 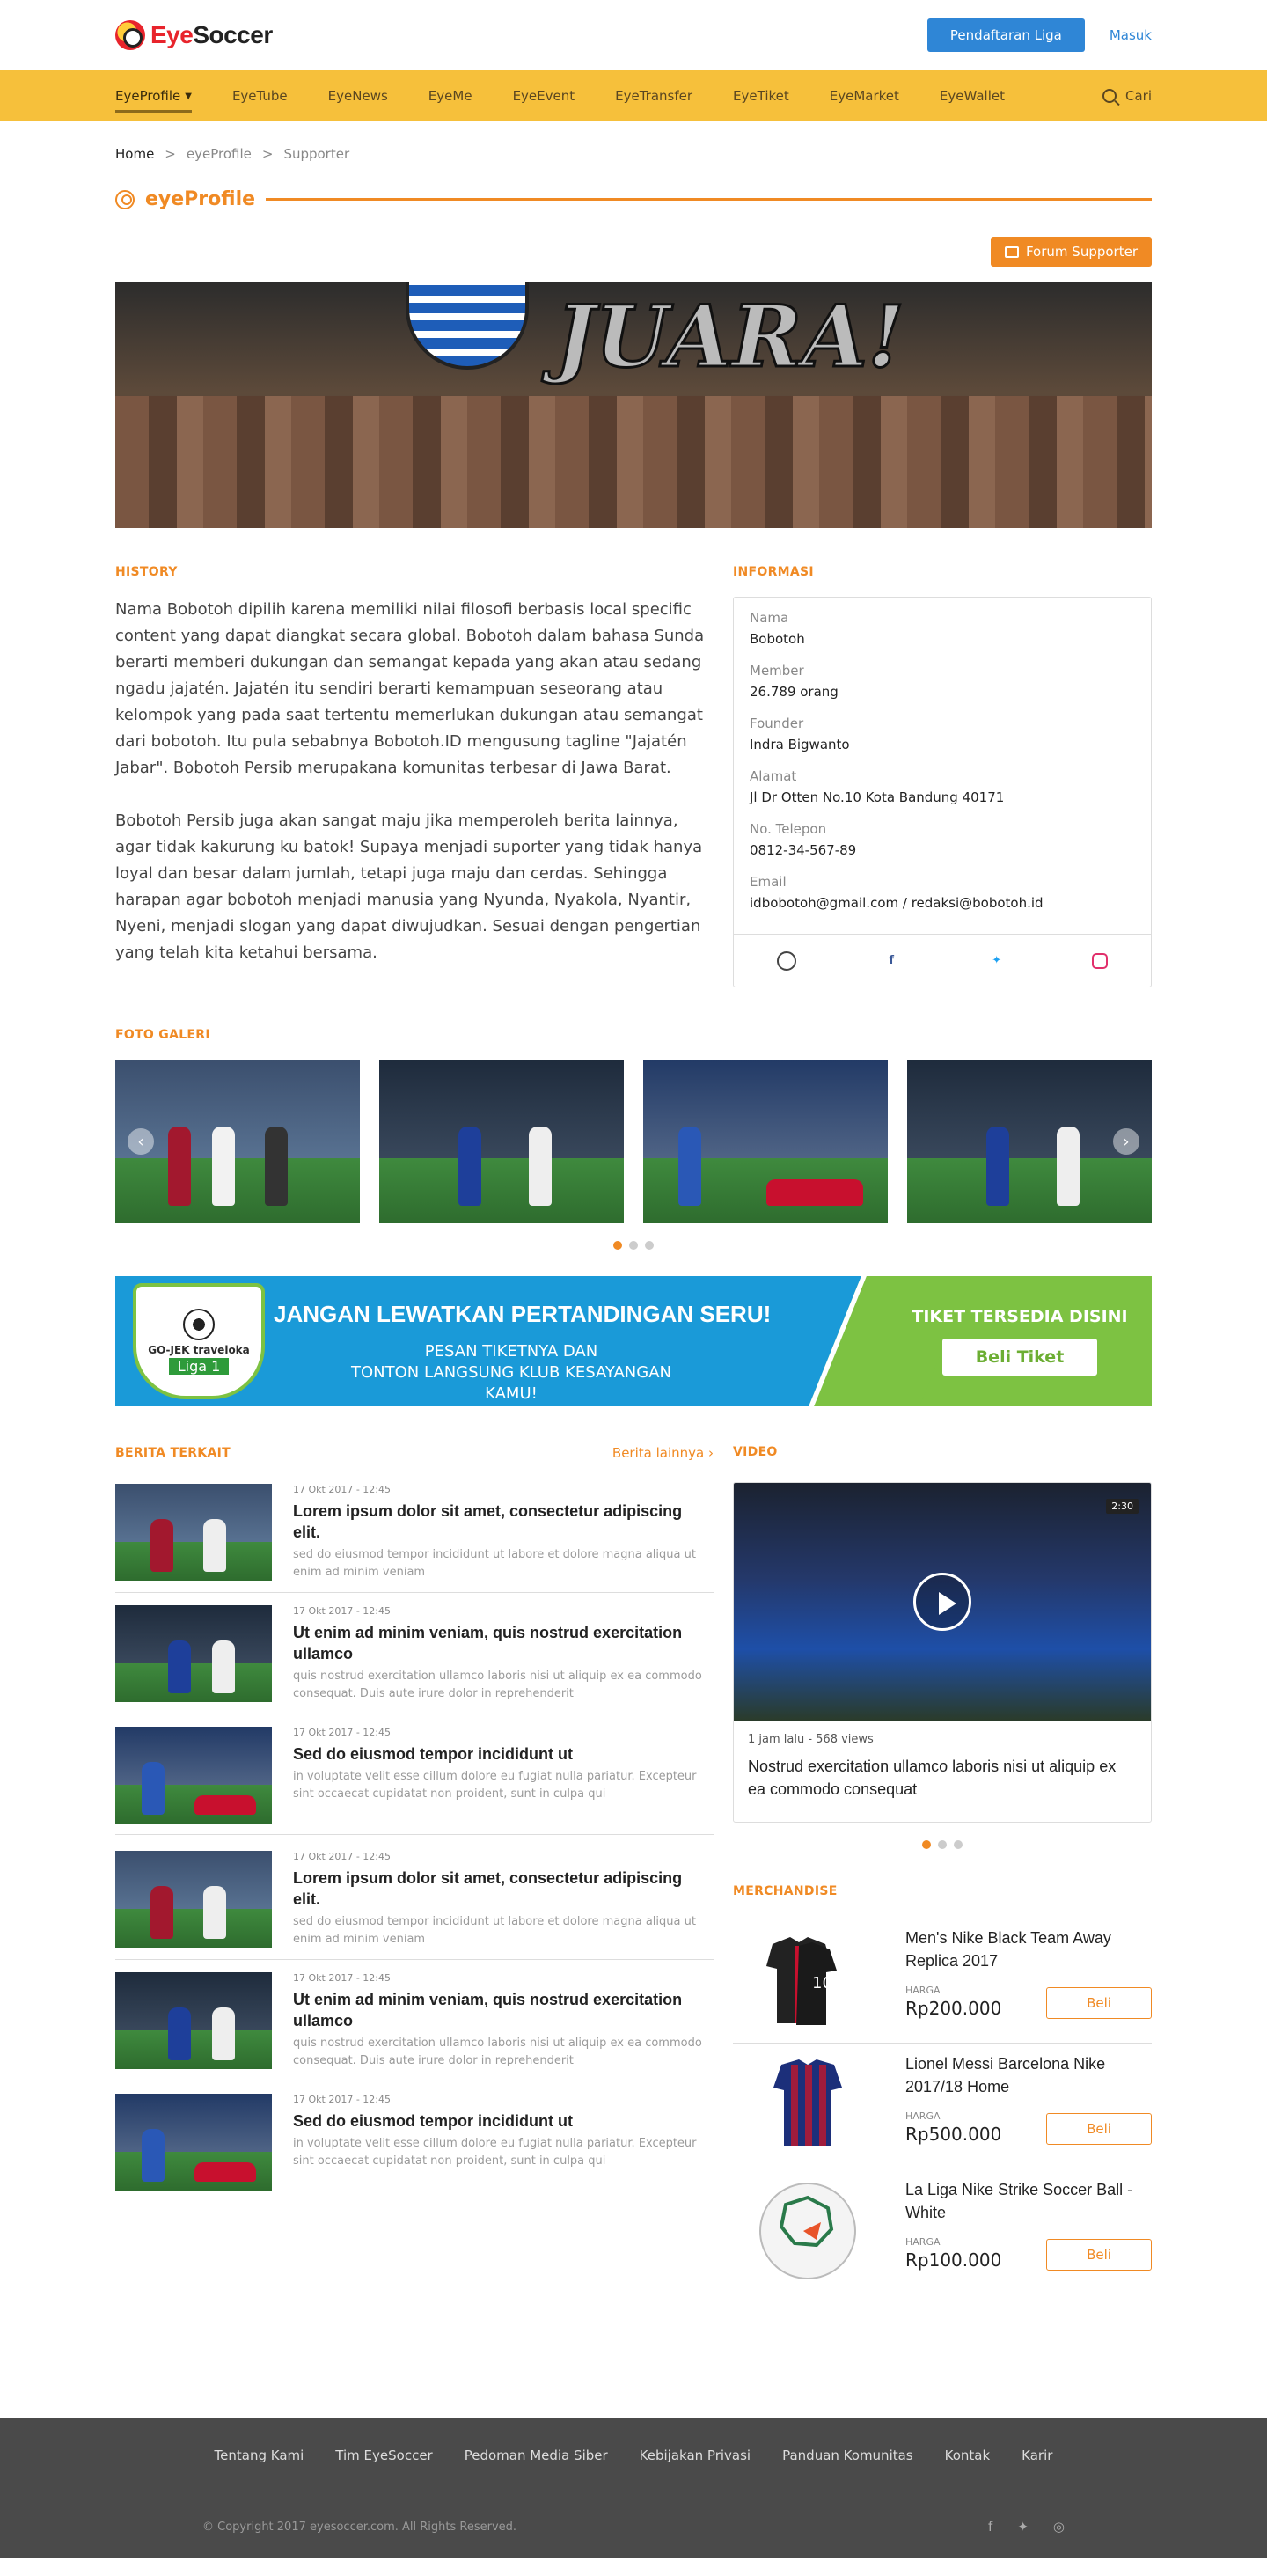 What do you see at coordinates (1005, 35) in the screenshot?
I see `league-registration-button: Pendaftaran Liga` at bounding box center [1005, 35].